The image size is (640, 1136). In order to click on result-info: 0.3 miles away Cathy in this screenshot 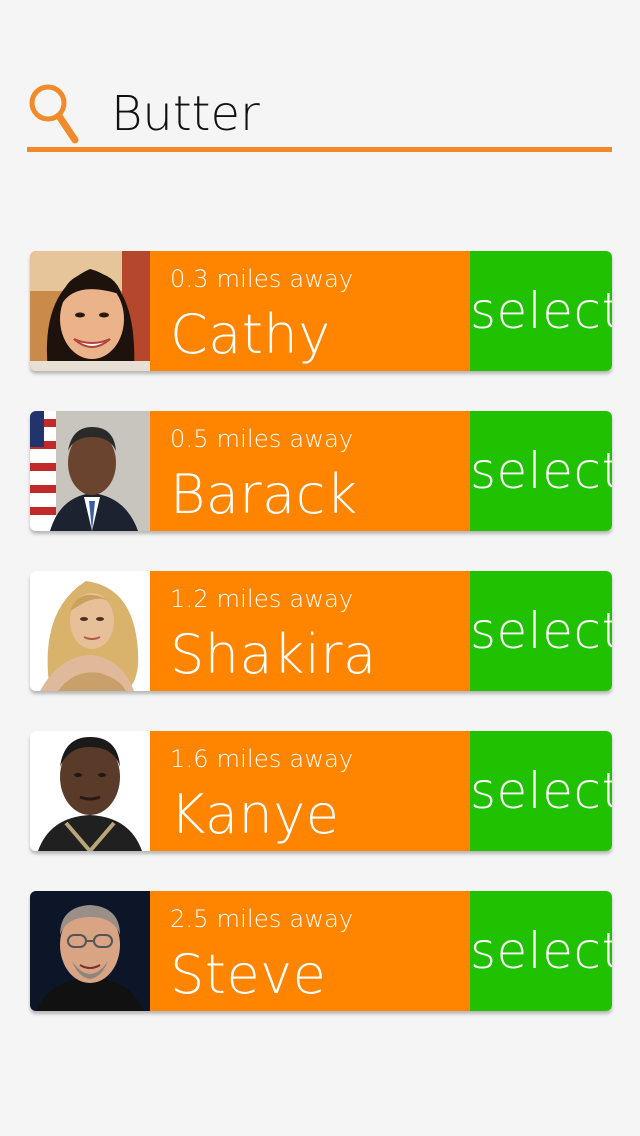, I will do `click(310, 311)`.